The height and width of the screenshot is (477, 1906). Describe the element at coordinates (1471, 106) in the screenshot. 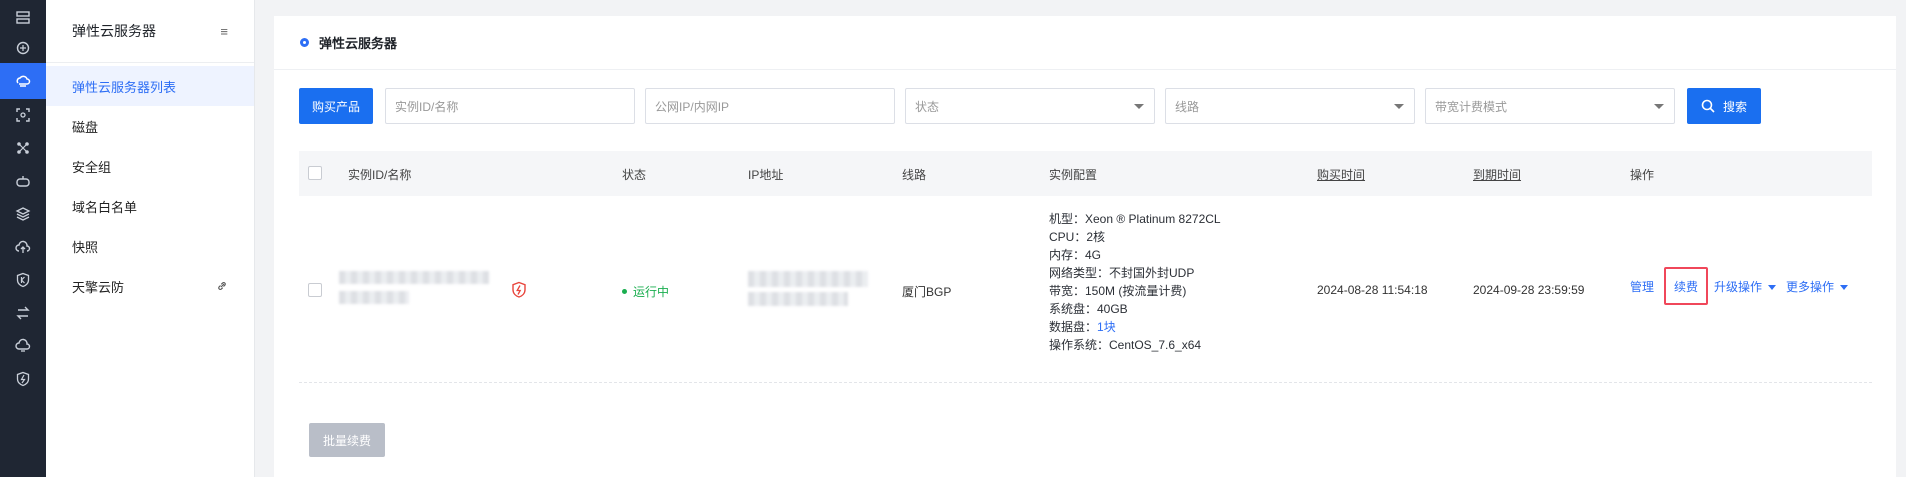

I see `billing-select-placeholder: 带宽计费模式` at that location.